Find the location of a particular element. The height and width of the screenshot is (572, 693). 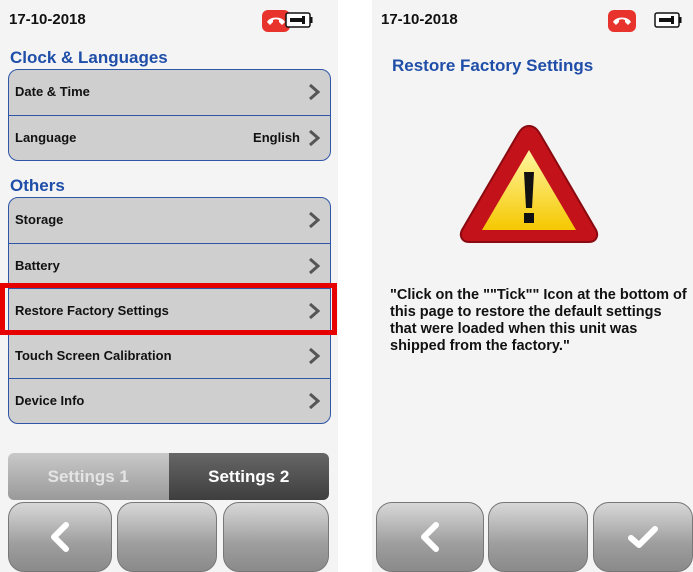

phone-icon is located at coordinates (622, 21).